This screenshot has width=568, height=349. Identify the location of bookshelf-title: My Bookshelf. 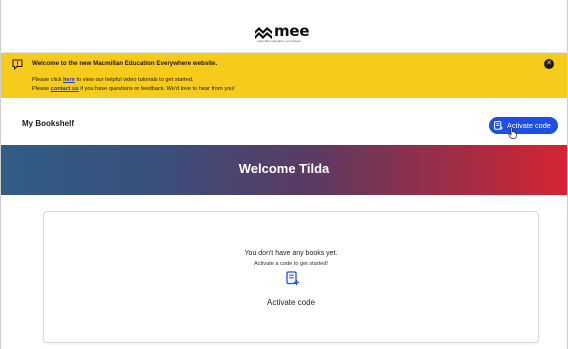
(48, 123).